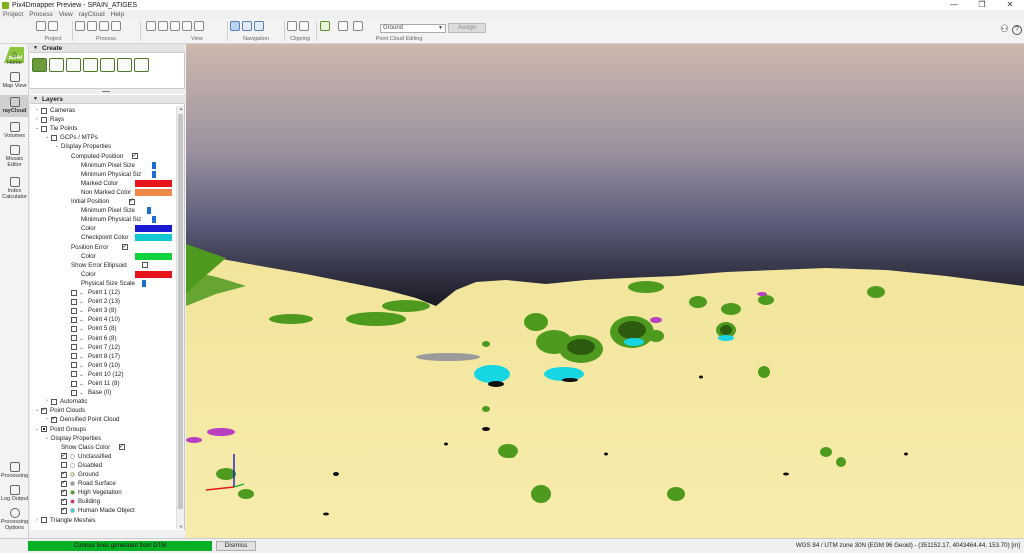 Image resolution: width=1024 pixels, height=553 pixels. What do you see at coordinates (181, 526) in the screenshot?
I see `scroll-down-icon: ▼` at bounding box center [181, 526].